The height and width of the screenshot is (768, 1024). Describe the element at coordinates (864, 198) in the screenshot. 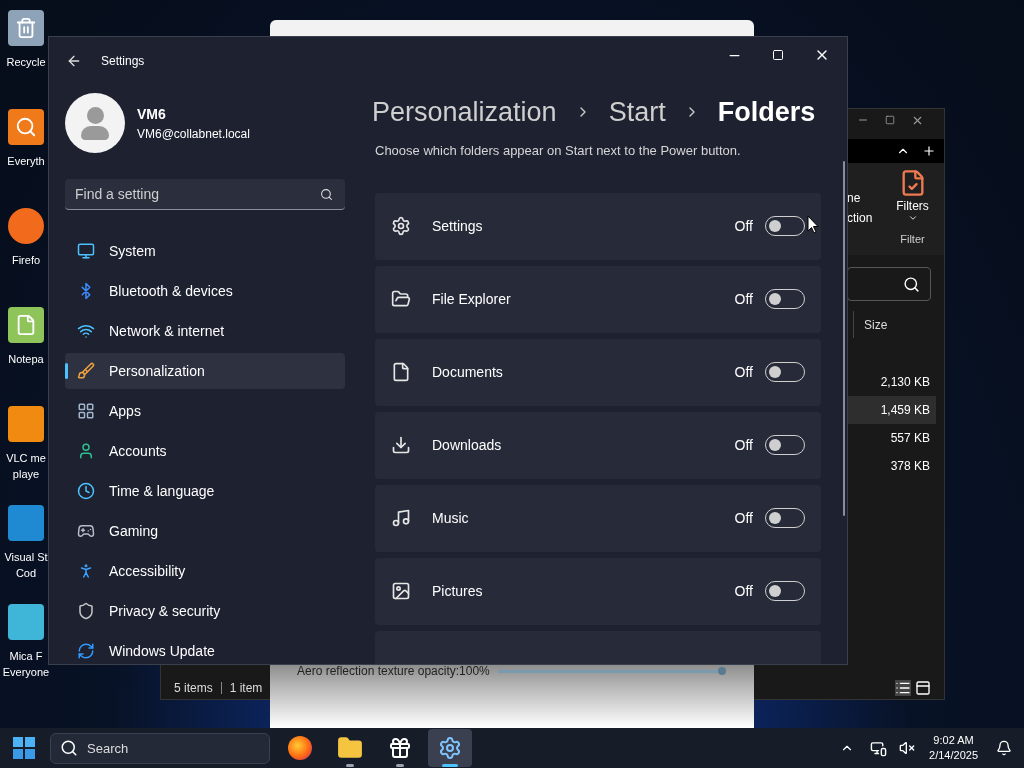

I see `ribbon-label: ne` at that location.